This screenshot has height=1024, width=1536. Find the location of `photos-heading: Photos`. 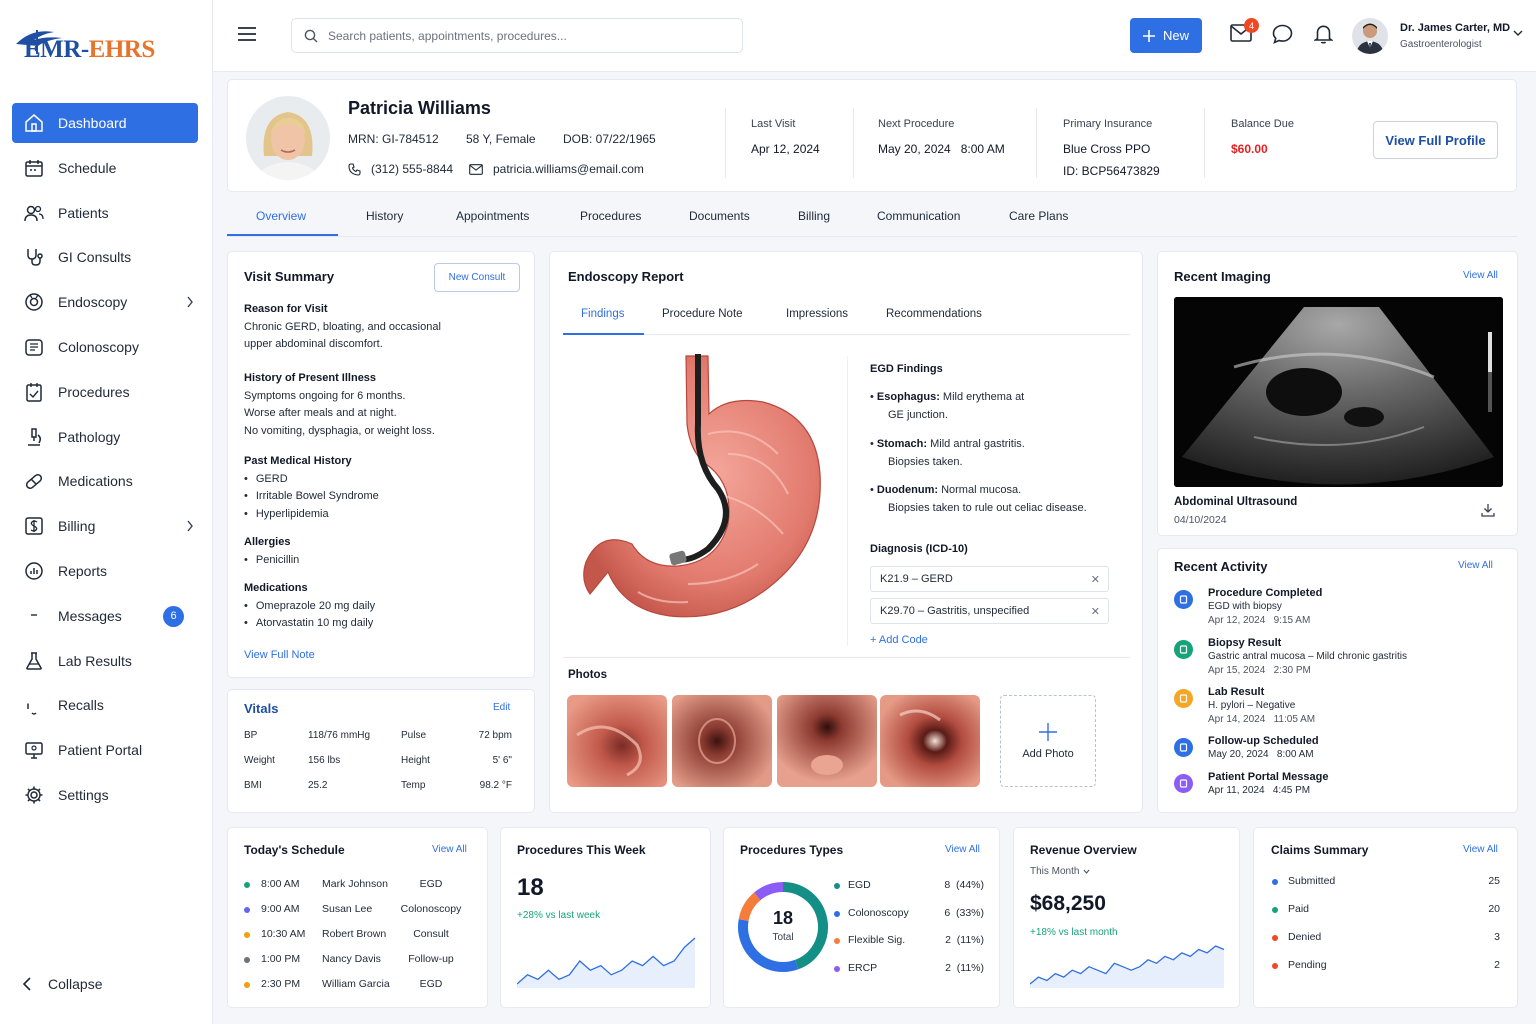

photos-heading: Photos is located at coordinates (587, 675).